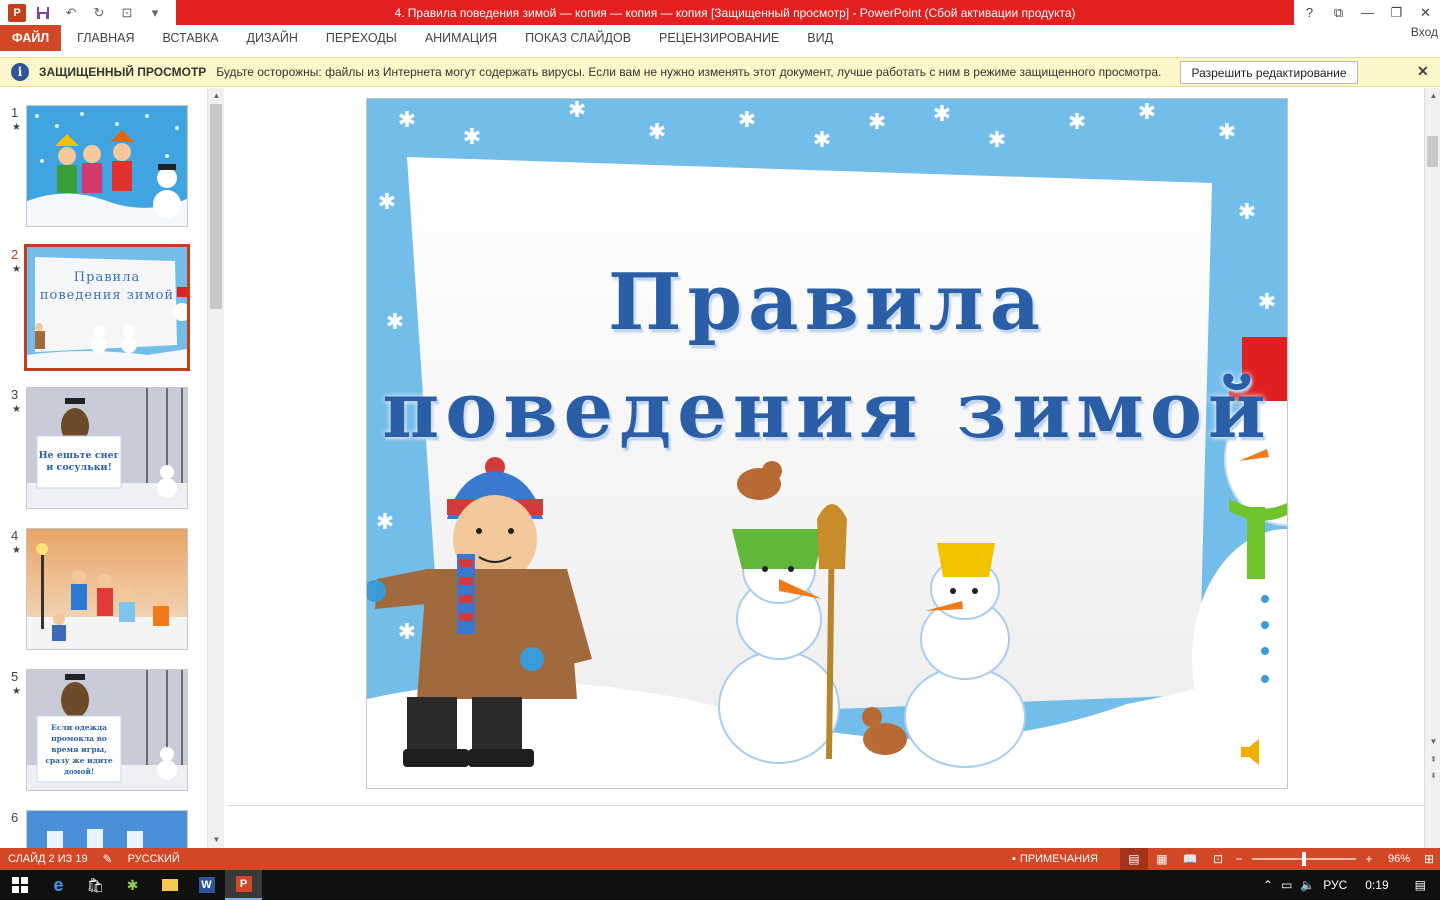 The width and height of the screenshot is (1440, 900). What do you see at coordinates (272, 38) in the screenshot?
I see `tab-design: ДИЗАЙН` at bounding box center [272, 38].